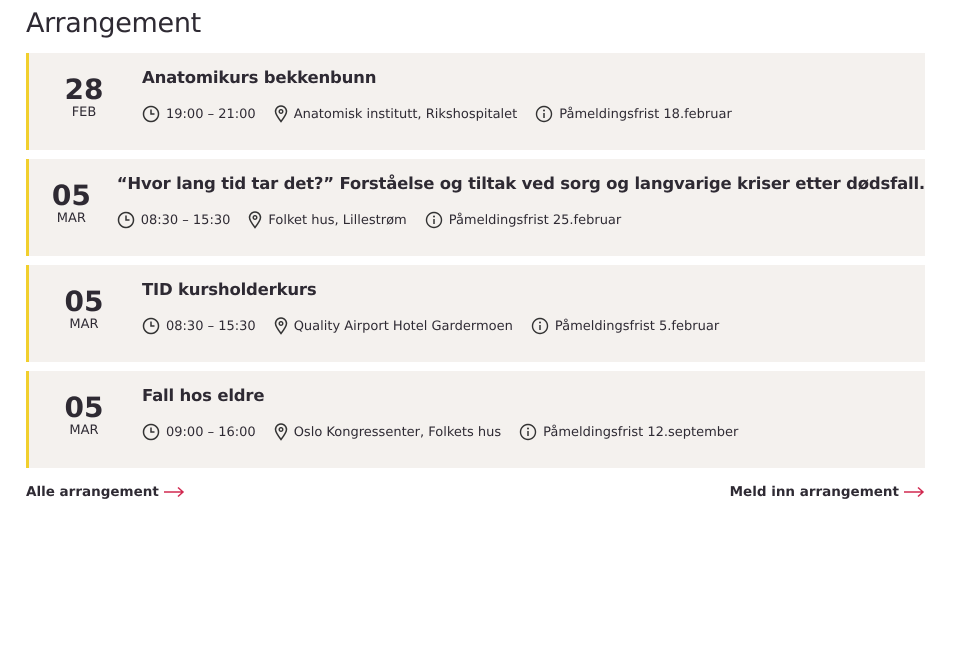 The width and height of the screenshot is (965, 667). I want to click on registration-deadline: Påmeldingsfrist 25.februar, so click(535, 220).